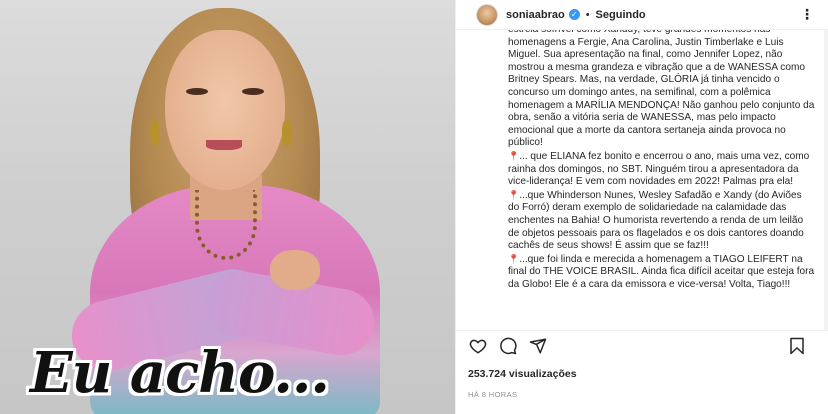  Describe the element at coordinates (492, 394) in the screenshot. I see `post-timestamp: HÁ 8 HORAS` at that location.